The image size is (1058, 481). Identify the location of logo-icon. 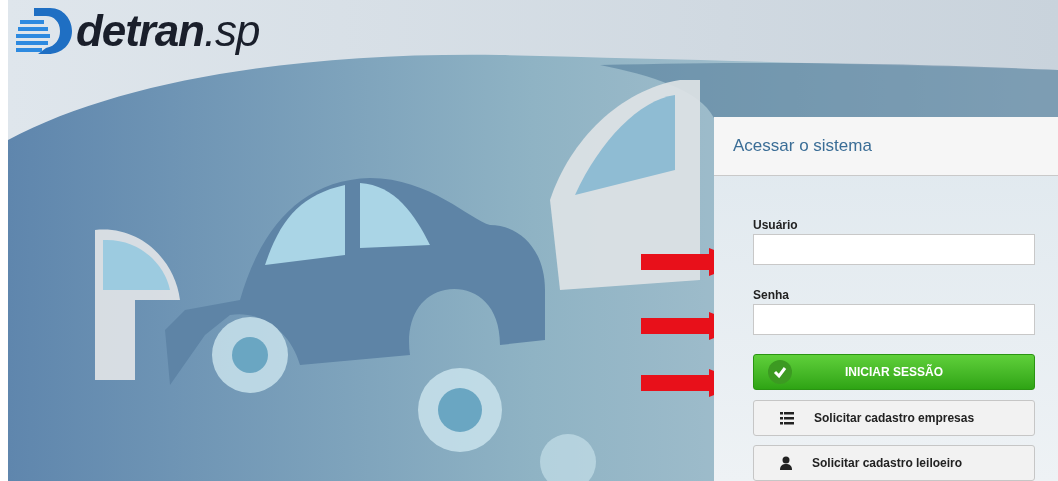
(44, 31).